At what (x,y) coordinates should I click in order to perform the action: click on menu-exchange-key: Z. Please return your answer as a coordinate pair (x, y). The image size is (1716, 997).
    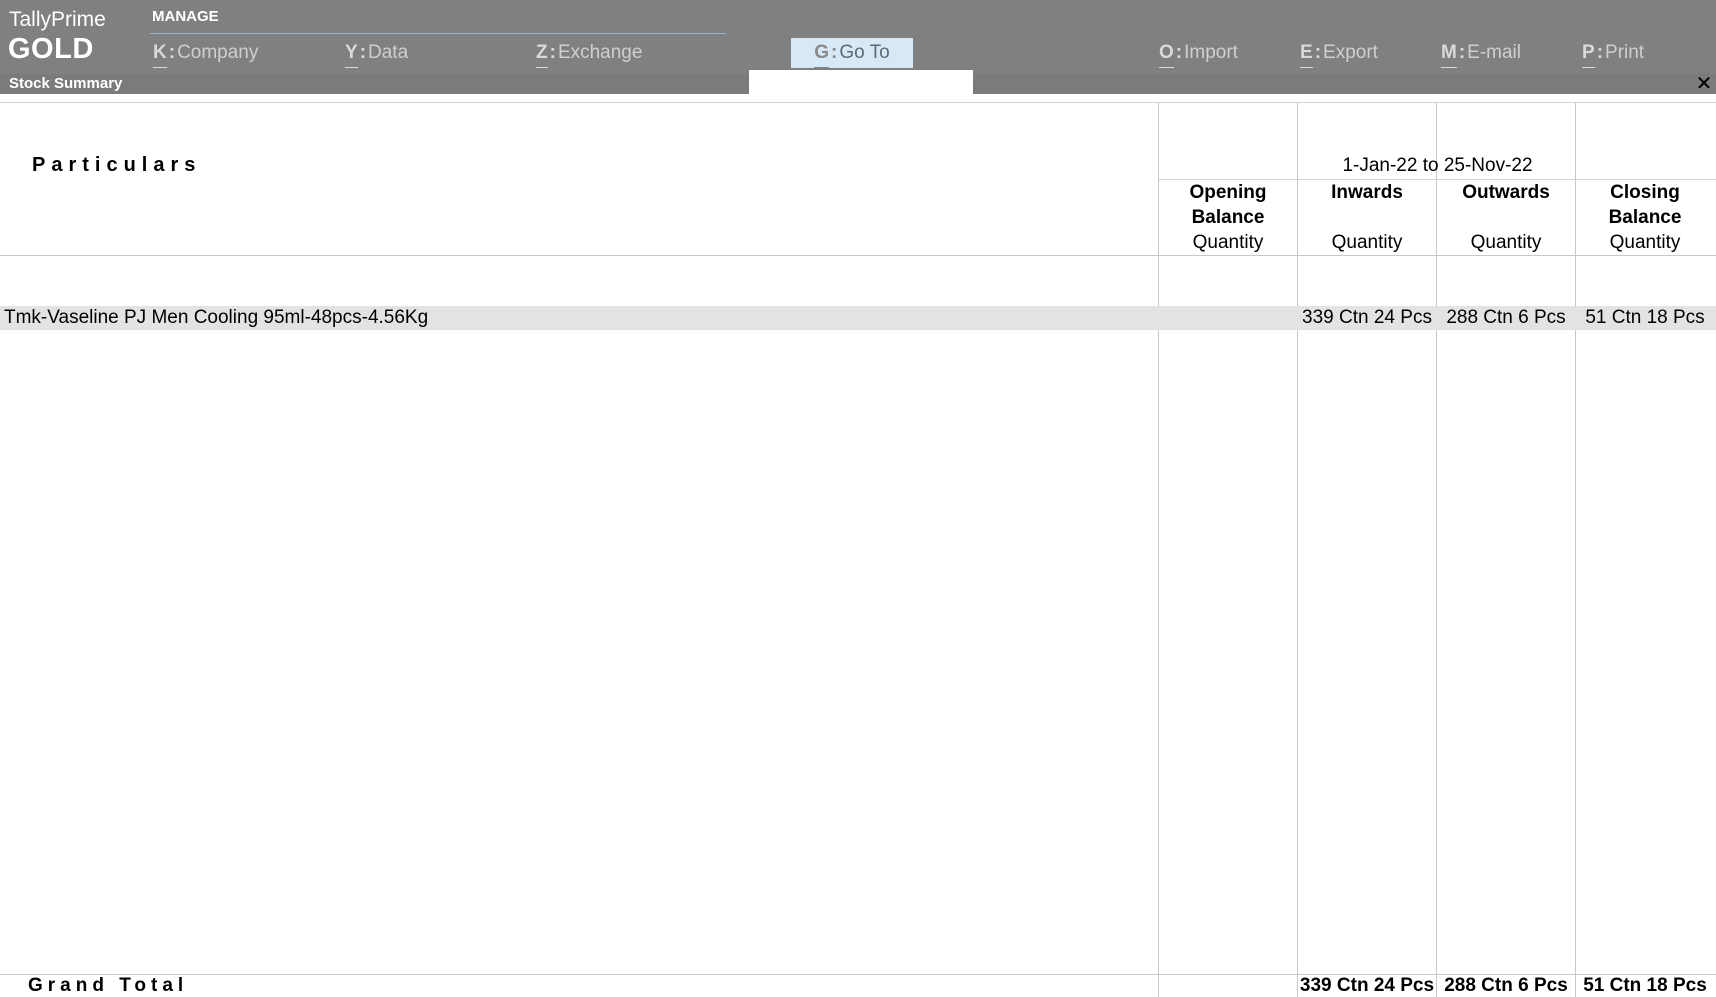
    Looking at the image, I should click on (542, 55).